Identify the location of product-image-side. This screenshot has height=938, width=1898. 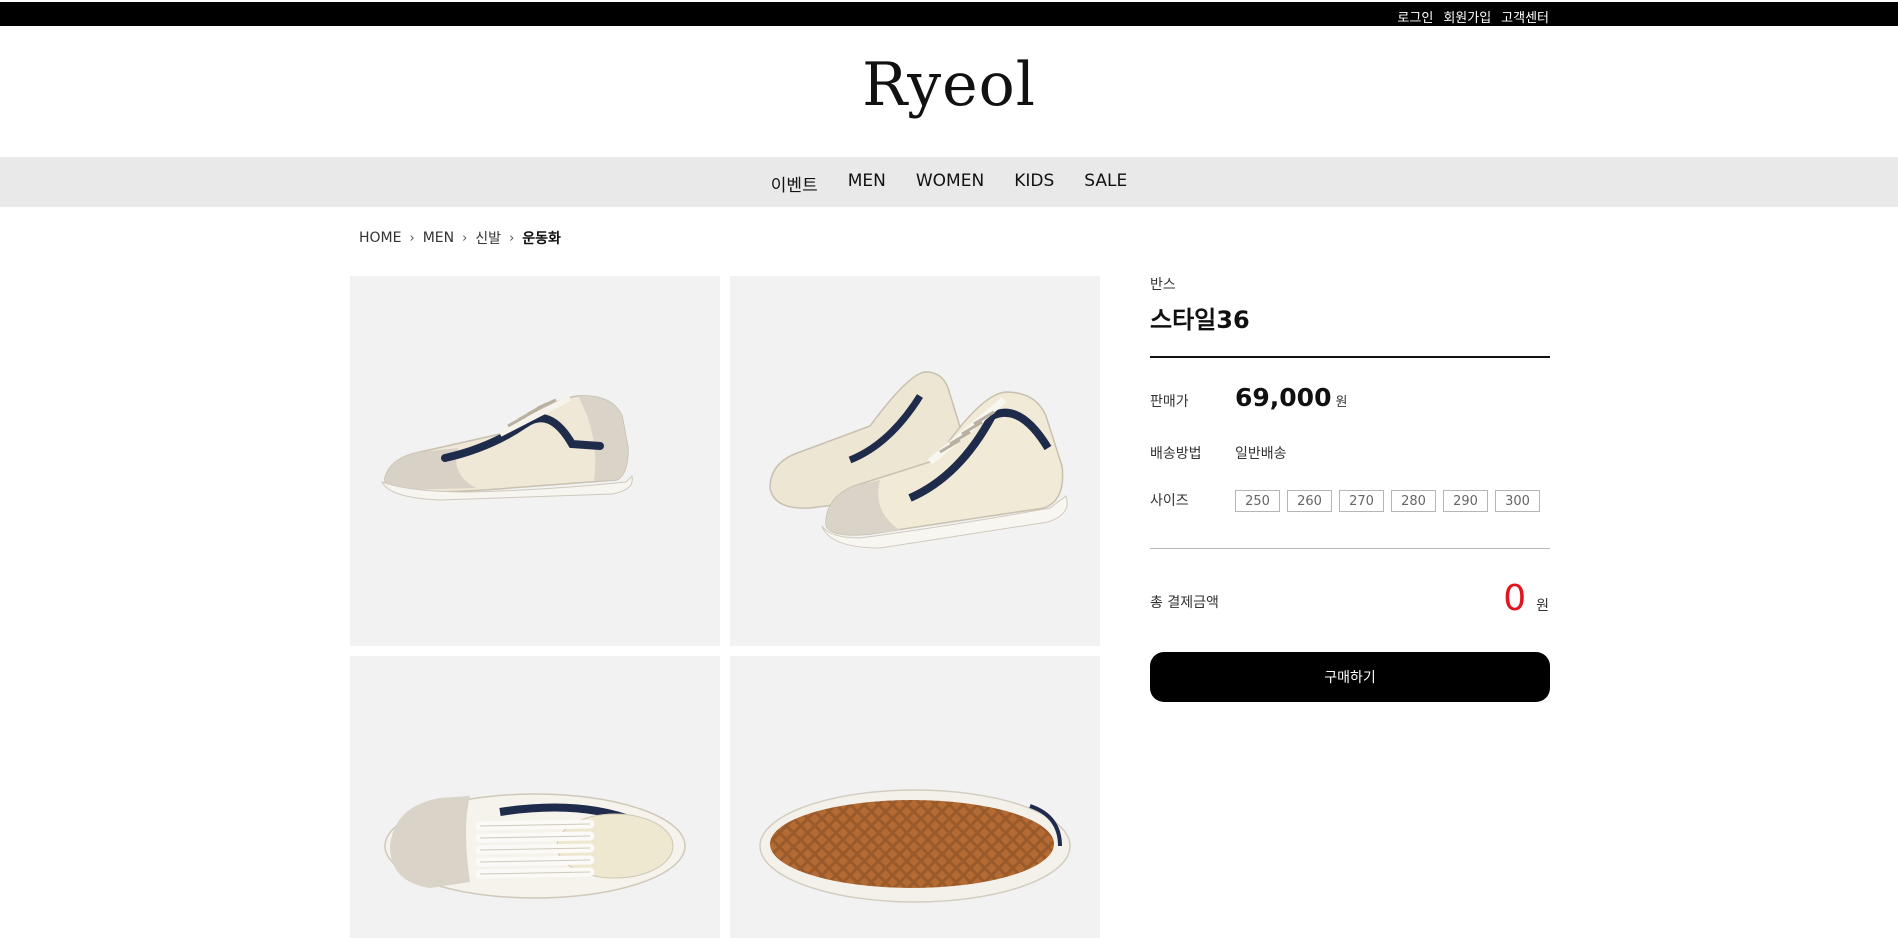
(535, 461).